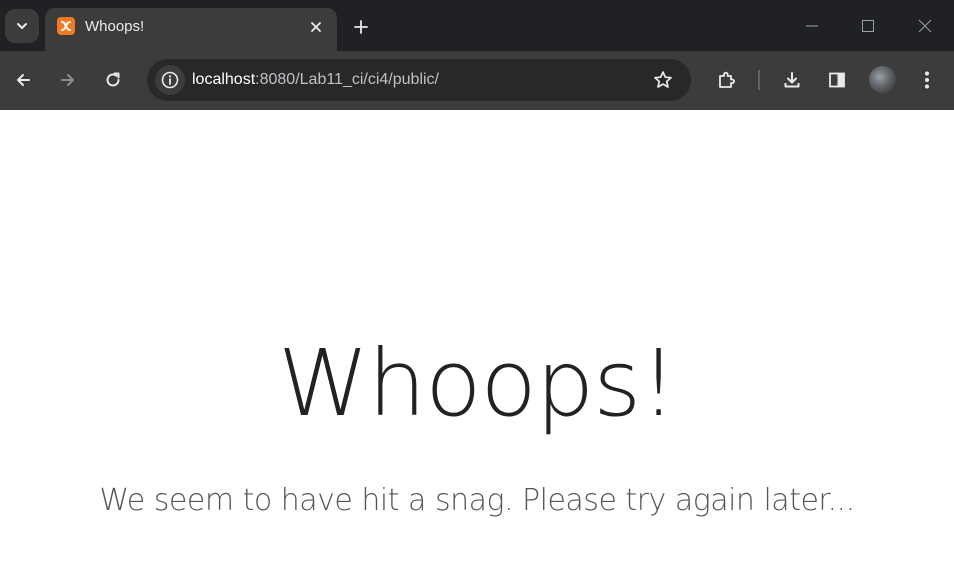 The height and width of the screenshot is (583, 954). What do you see at coordinates (477, 25) in the screenshot?
I see `tab-strip: Whoops!` at bounding box center [477, 25].